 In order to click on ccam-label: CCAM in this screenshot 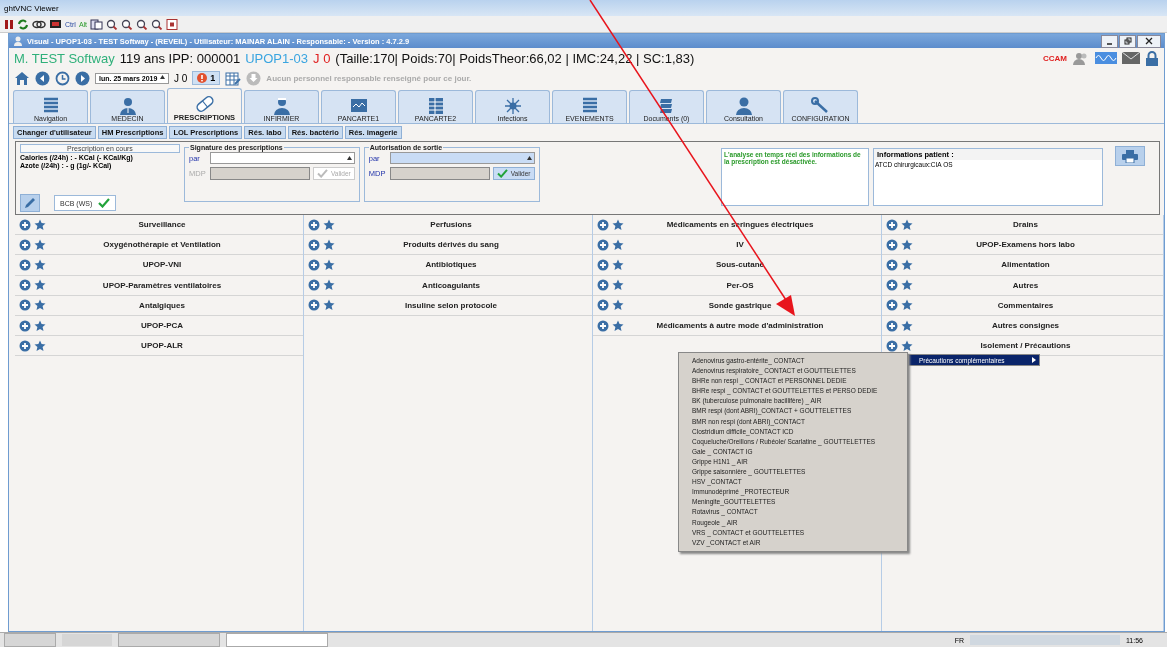, I will do `click(1055, 58)`.